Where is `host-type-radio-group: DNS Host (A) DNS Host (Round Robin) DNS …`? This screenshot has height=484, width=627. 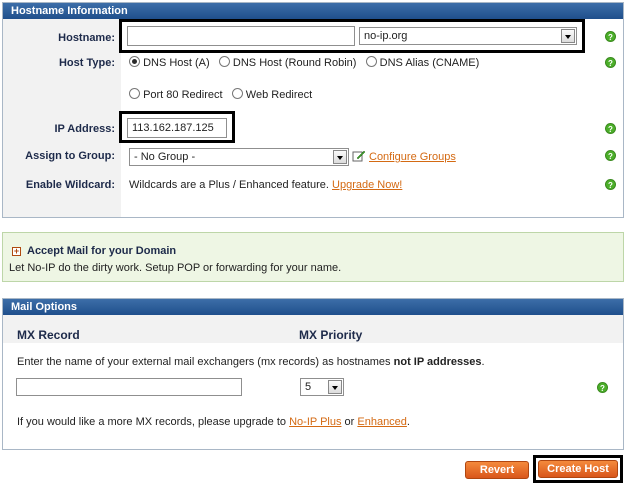
host-type-radio-group: DNS Host (A) DNS Host (Round Robin) DNS … is located at coordinates (304, 62).